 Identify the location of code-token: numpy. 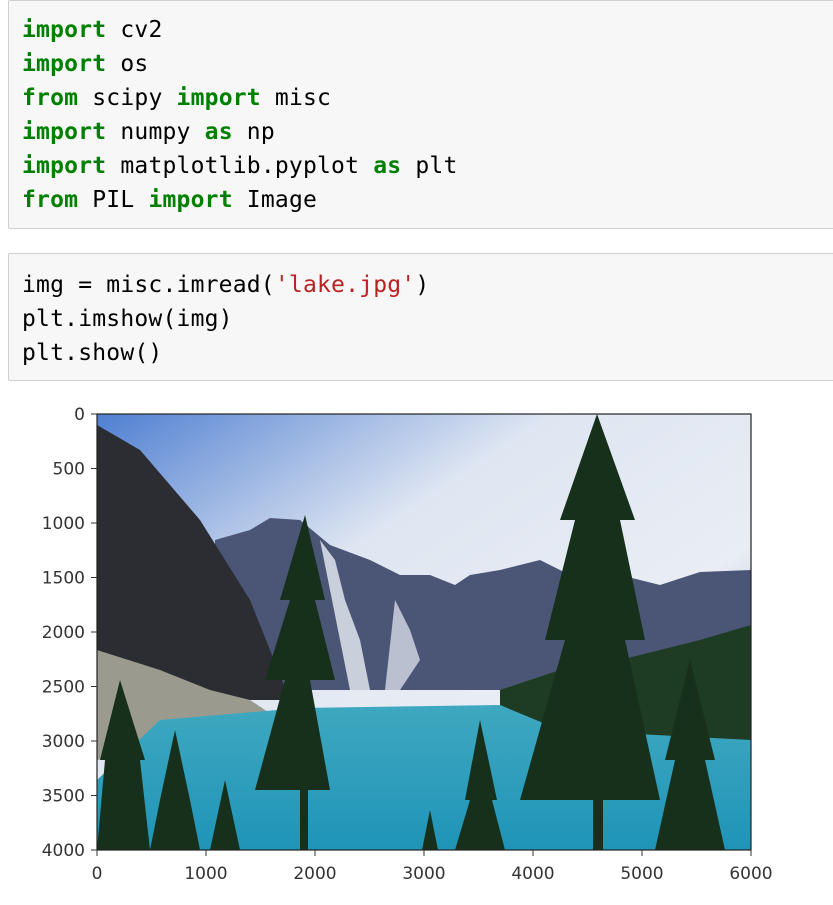
(155, 132).